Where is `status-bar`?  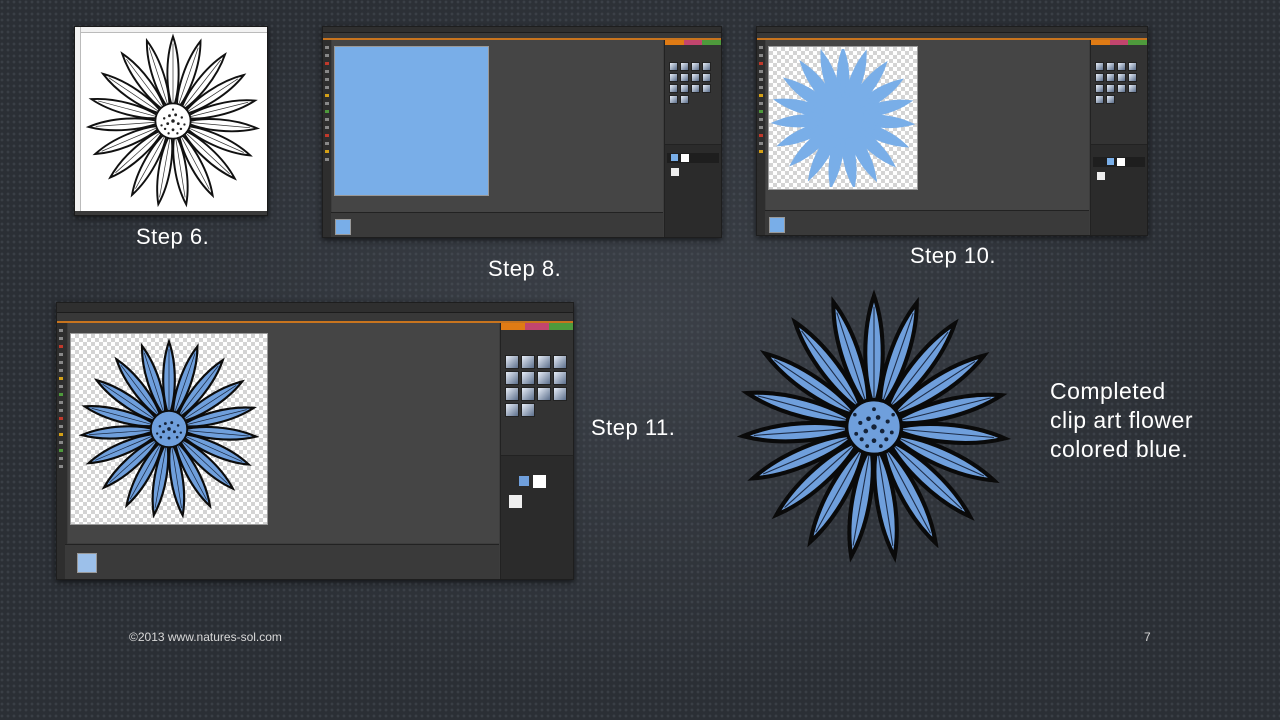 status-bar is located at coordinates (171, 213).